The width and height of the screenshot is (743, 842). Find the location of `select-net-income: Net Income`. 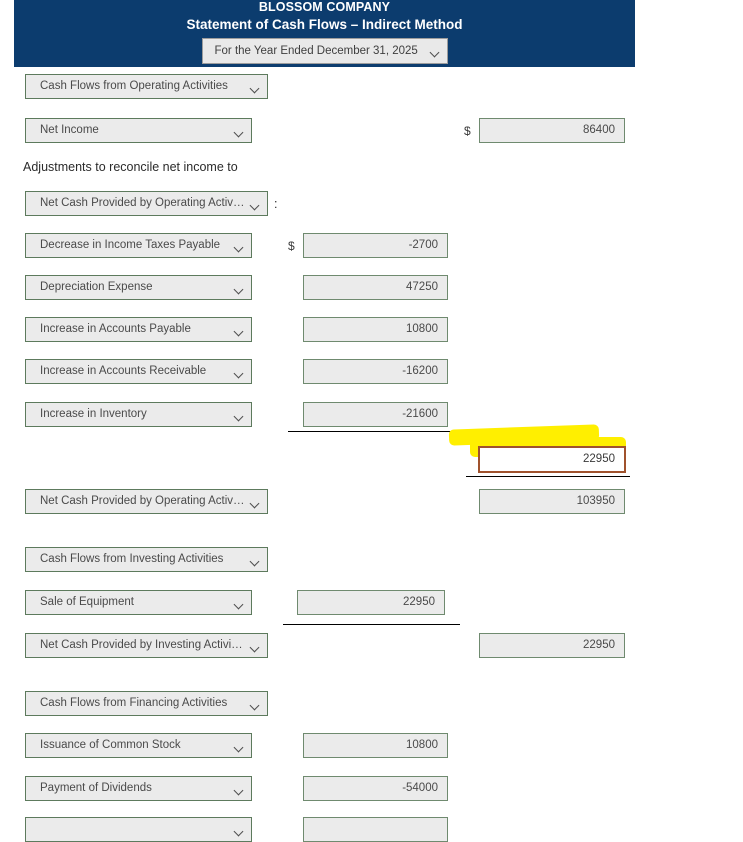

select-net-income: Net Income is located at coordinates (138, 130).